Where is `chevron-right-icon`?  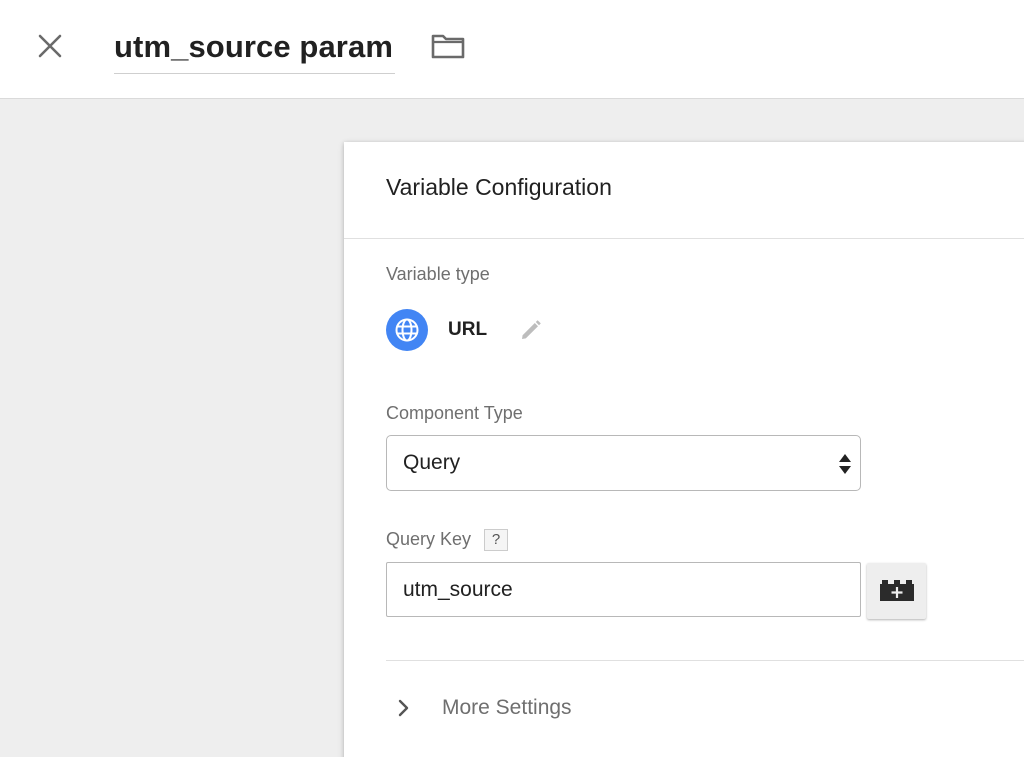 chevron-right-icon is located at coordinates (404, 708).